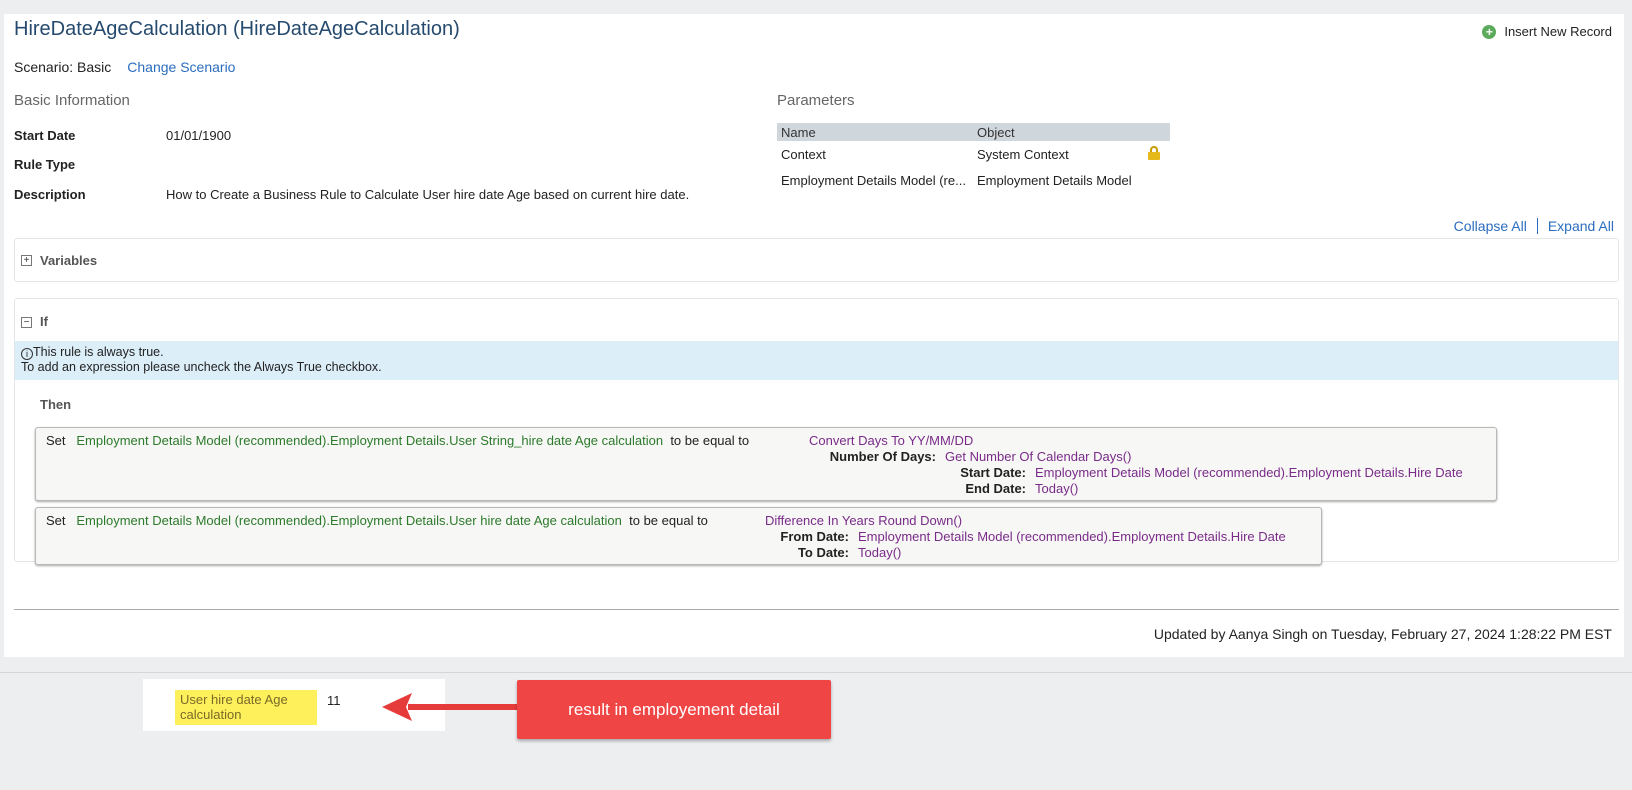  I want to click on annotation-callout: result in employement detail, so click(674, 709).